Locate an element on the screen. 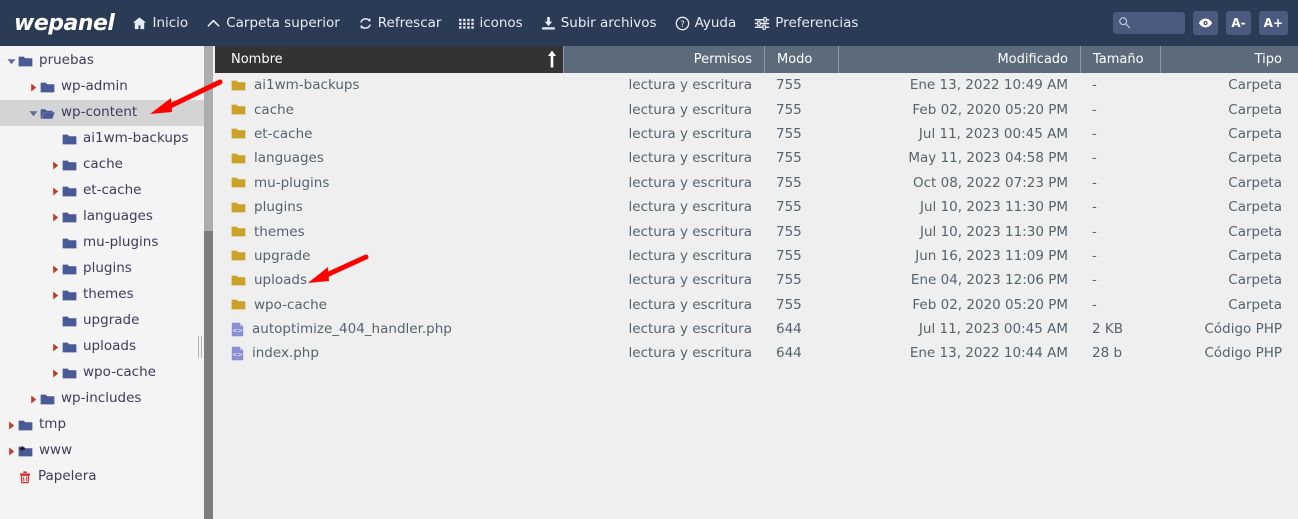 This screenshot has width=1298, height=519. column-label: Tipo is located at coordinates (1268, 59).